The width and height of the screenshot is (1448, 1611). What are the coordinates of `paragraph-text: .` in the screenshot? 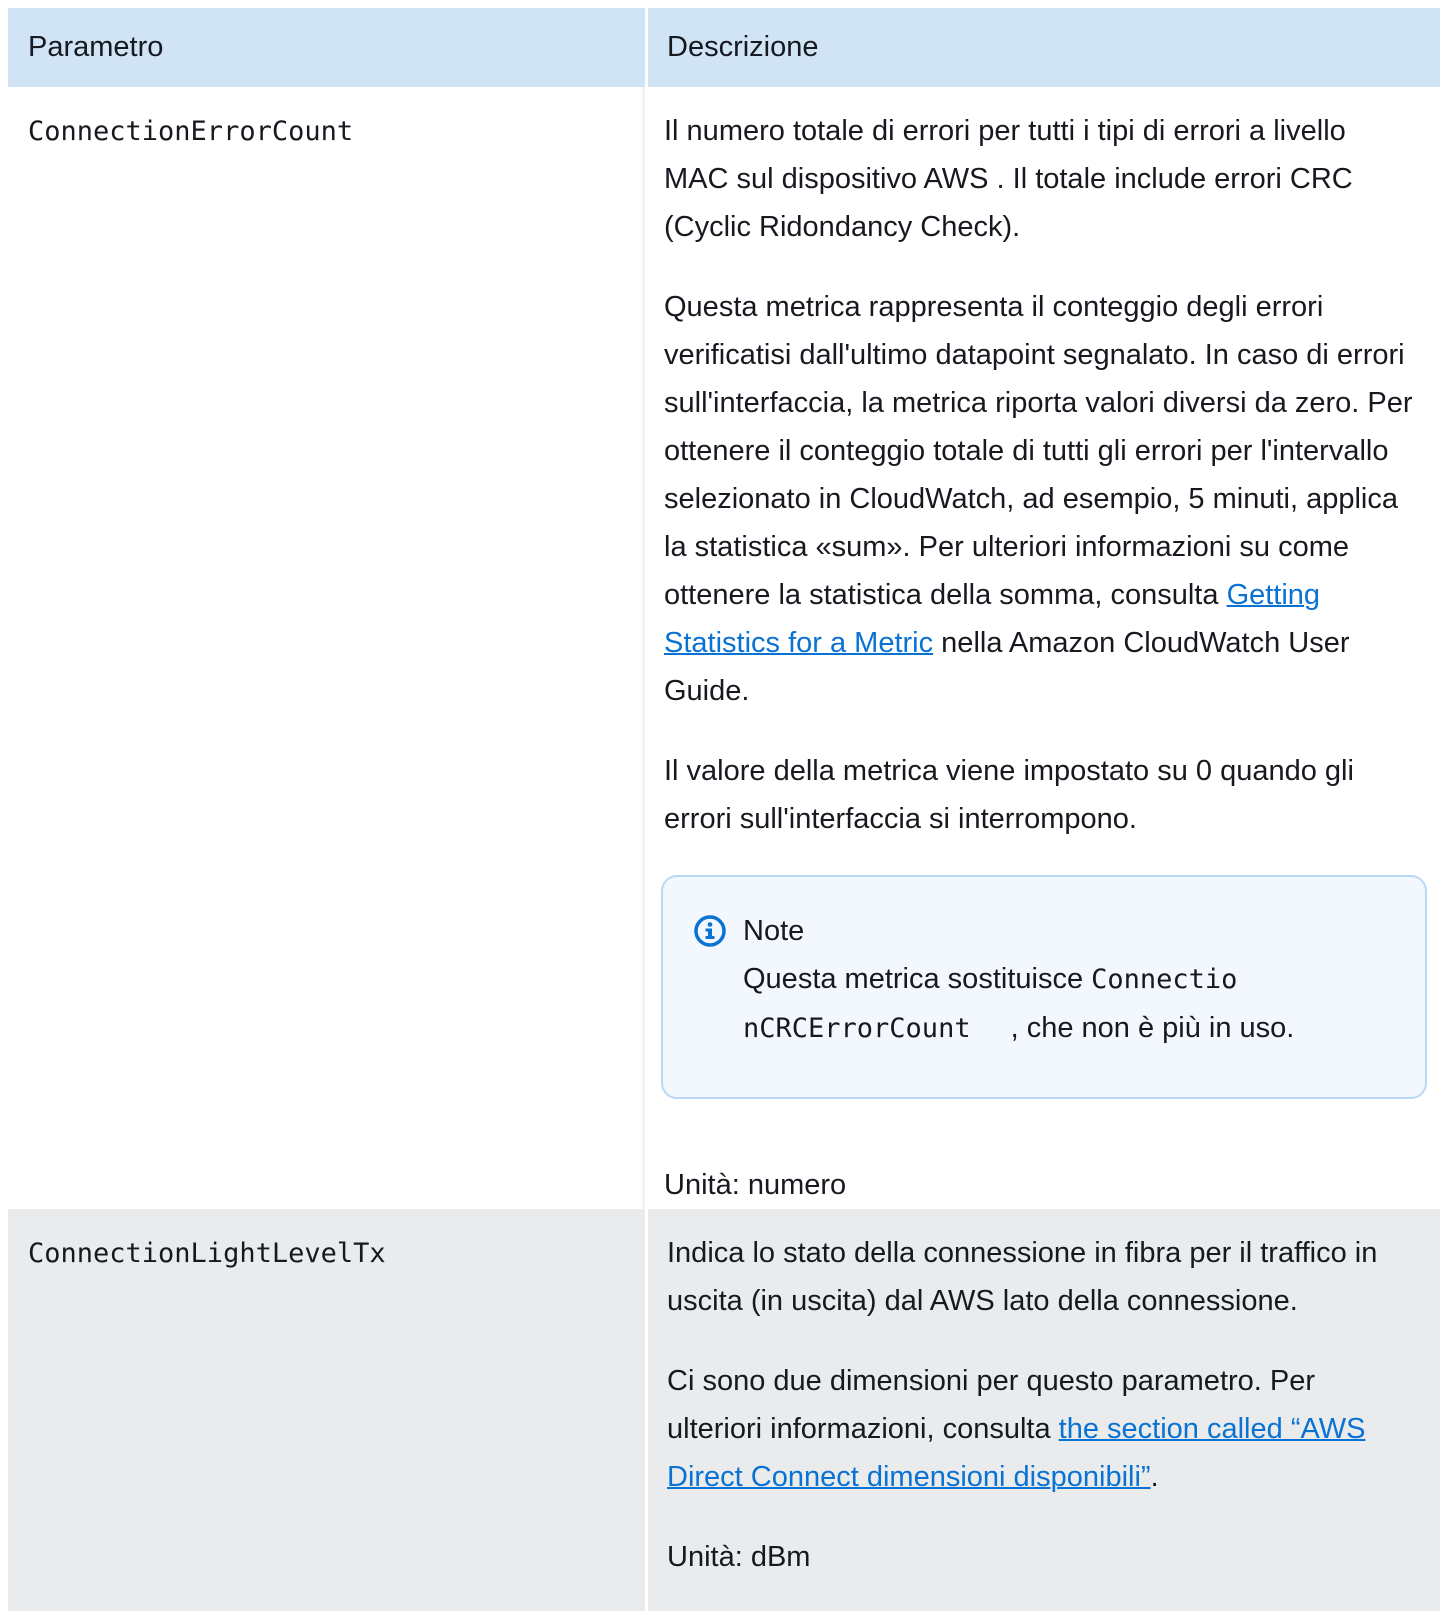 It's located at (1154, 1477).